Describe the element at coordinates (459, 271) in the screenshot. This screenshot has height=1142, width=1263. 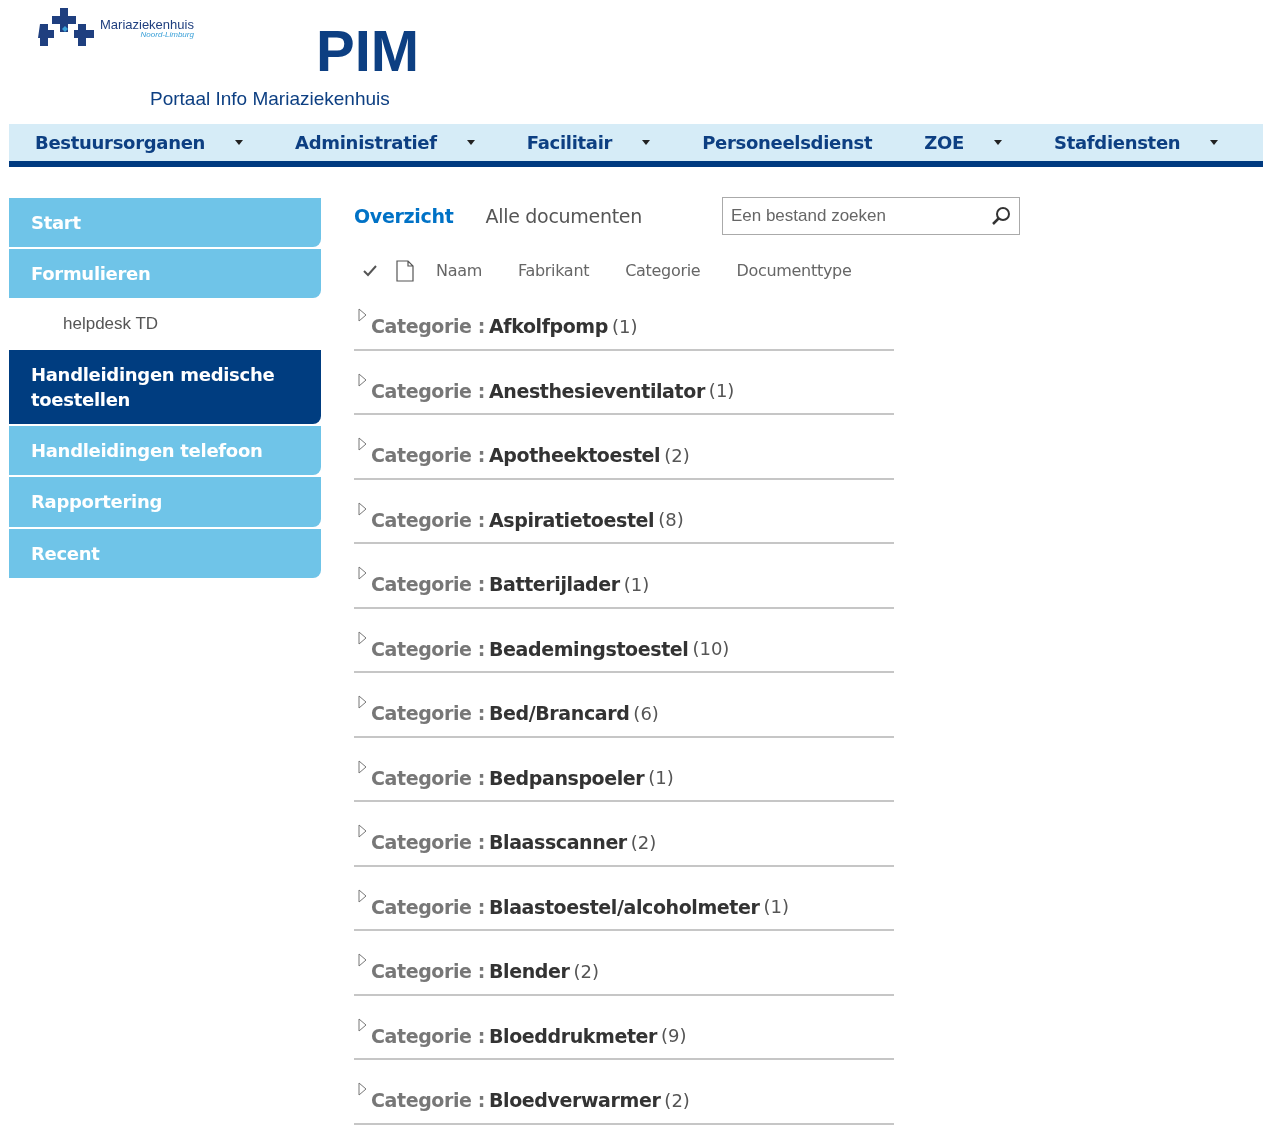
I see `column-header: Naam` at that location.